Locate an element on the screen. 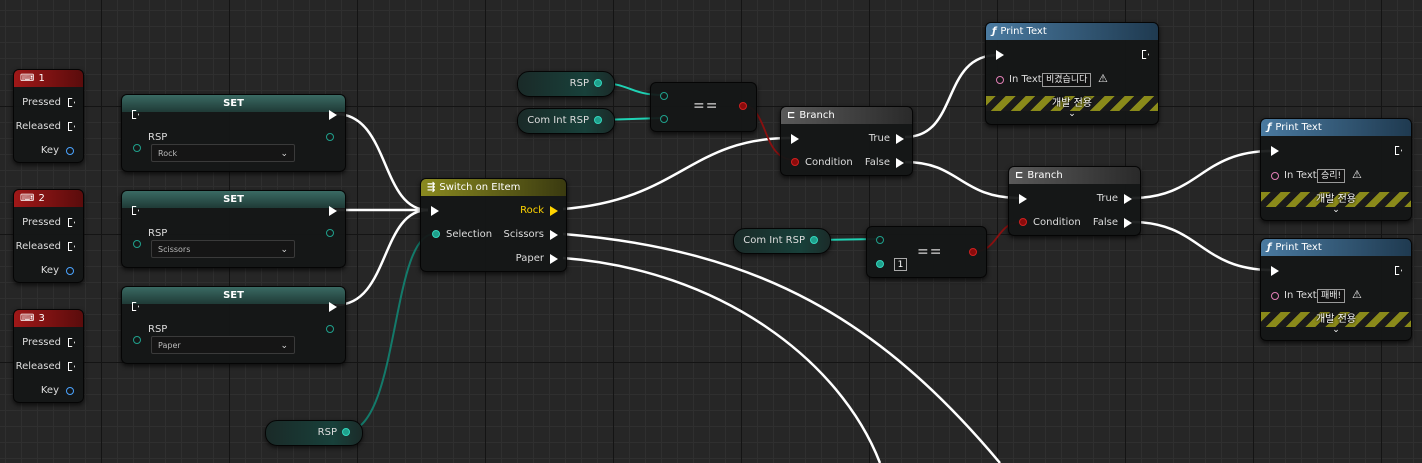  rsp-getter-top-label: RSP is located at coordinates (579, 83).